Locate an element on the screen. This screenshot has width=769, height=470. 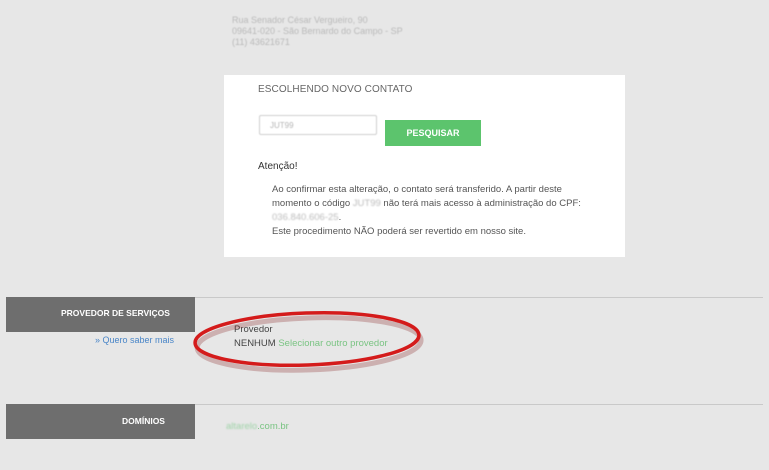
domain-suffix: .com.br is located at coordinates (273, 426).